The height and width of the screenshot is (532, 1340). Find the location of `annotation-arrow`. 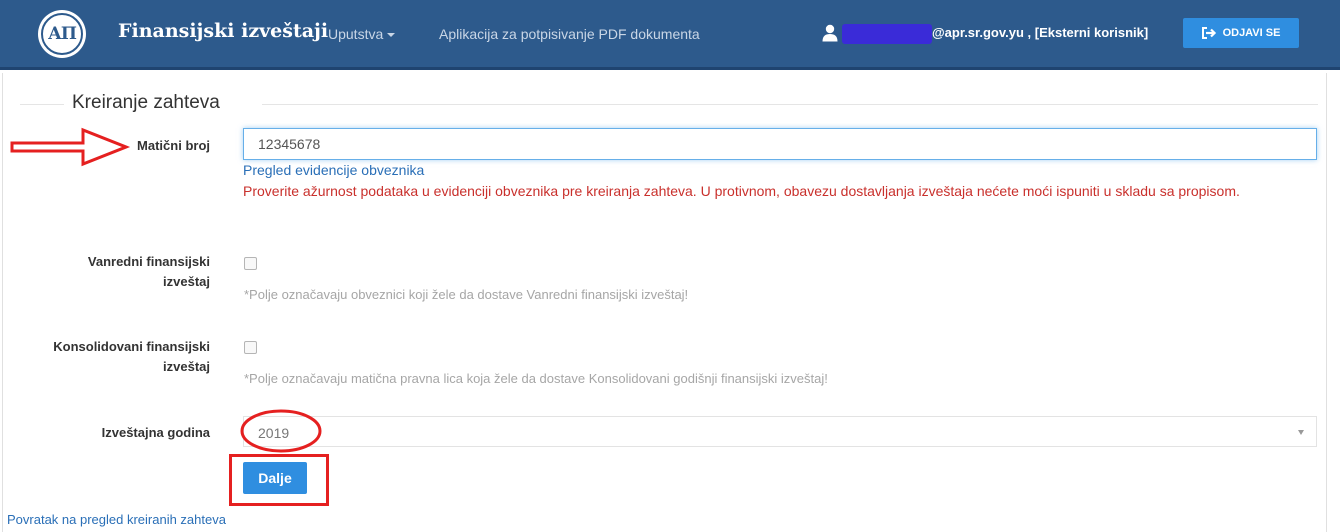

annotation-arrow is located at coordinates (70, 147).